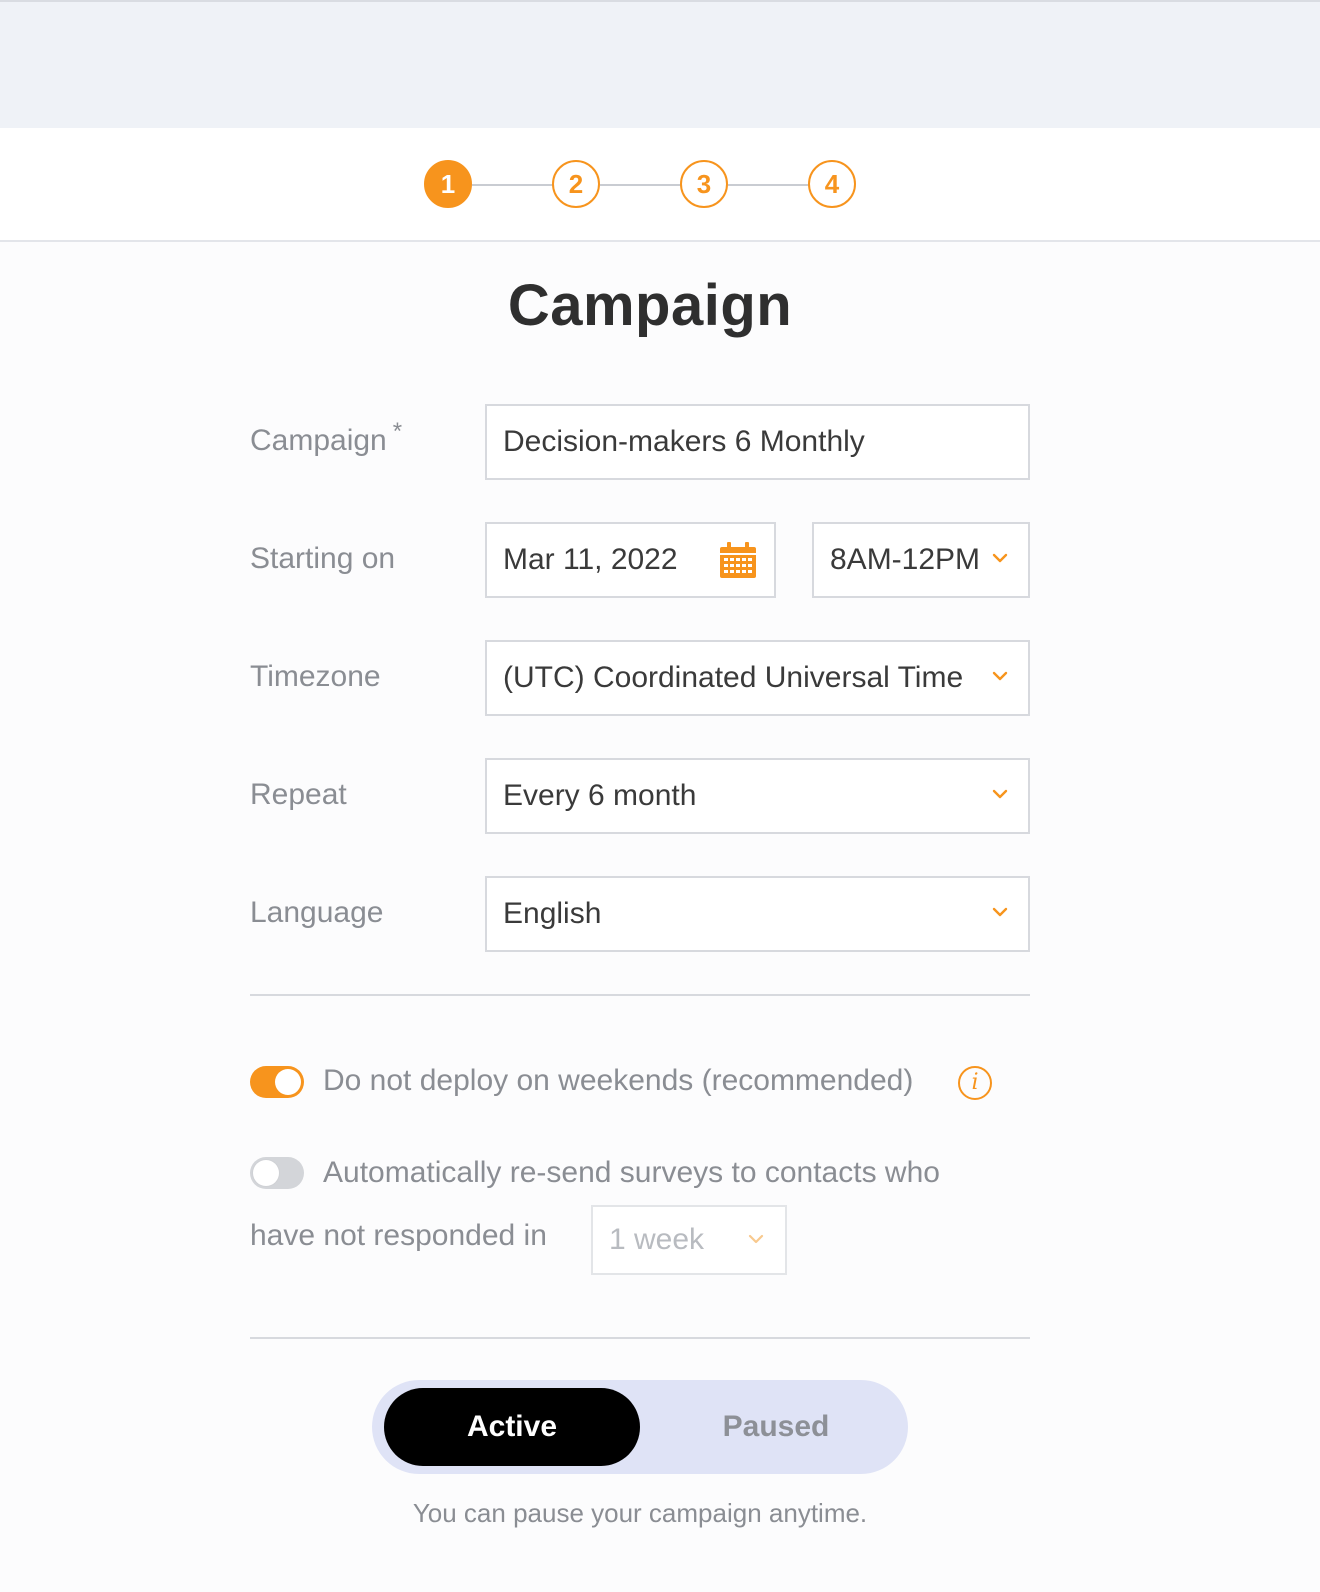 The image size is (1320, 1592). What do you see at coordinates (660, 65) in the screenshot?
I see `header-band` at bounding box center [660, 65].